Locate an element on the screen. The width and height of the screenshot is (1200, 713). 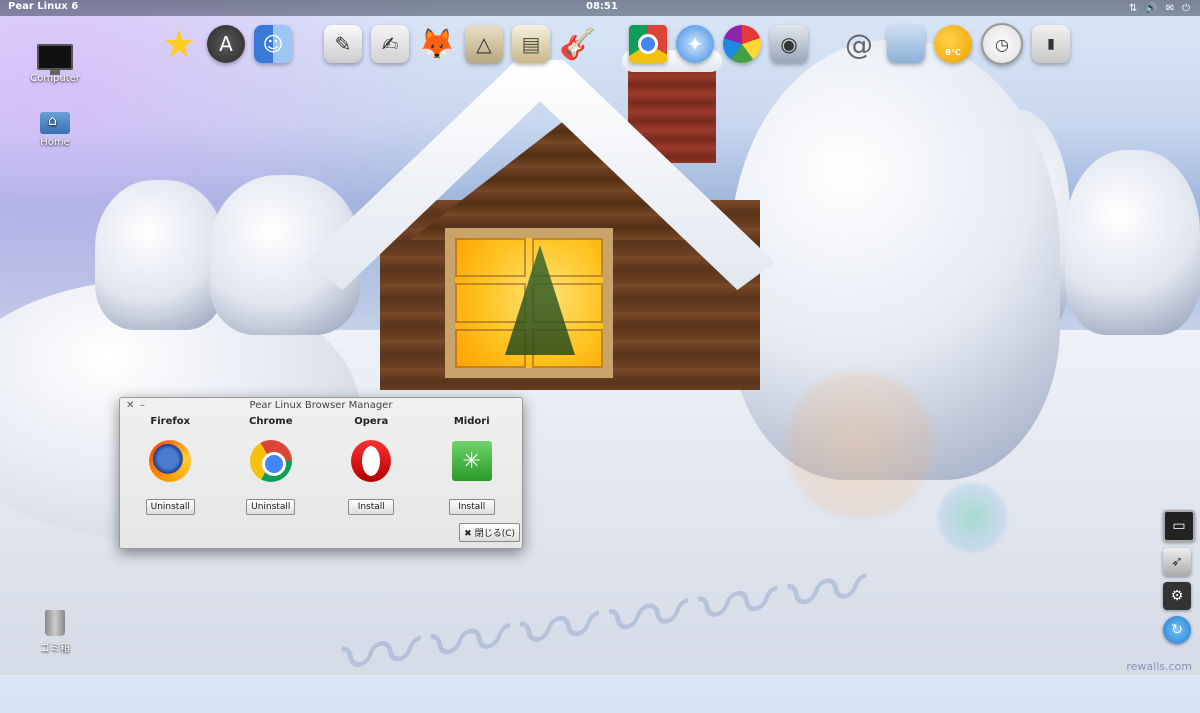
rocket-icon: ➶ is located at coordinates (1177, 562).